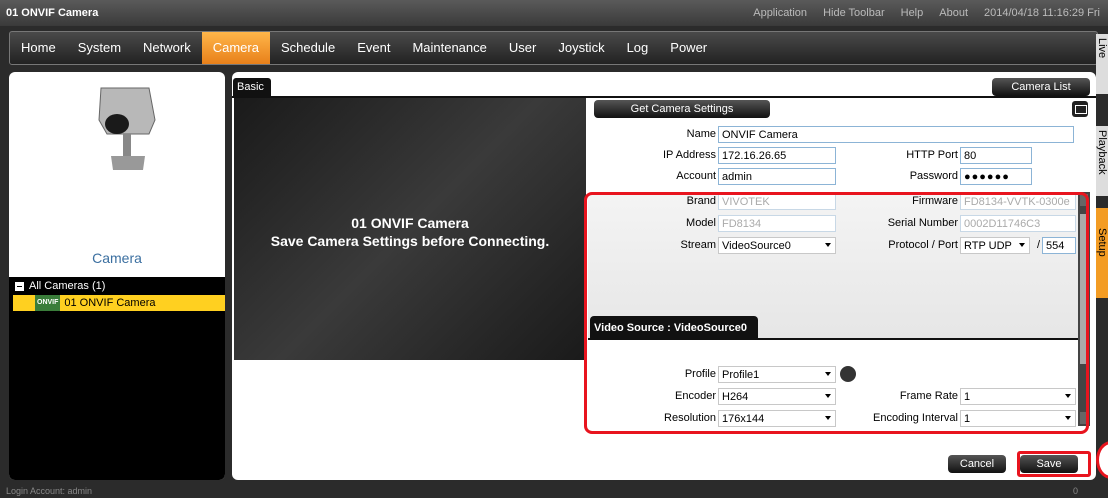 This screenshot has width=1108, height=498. I want to click on menu-help: Help, so click(912, 13).